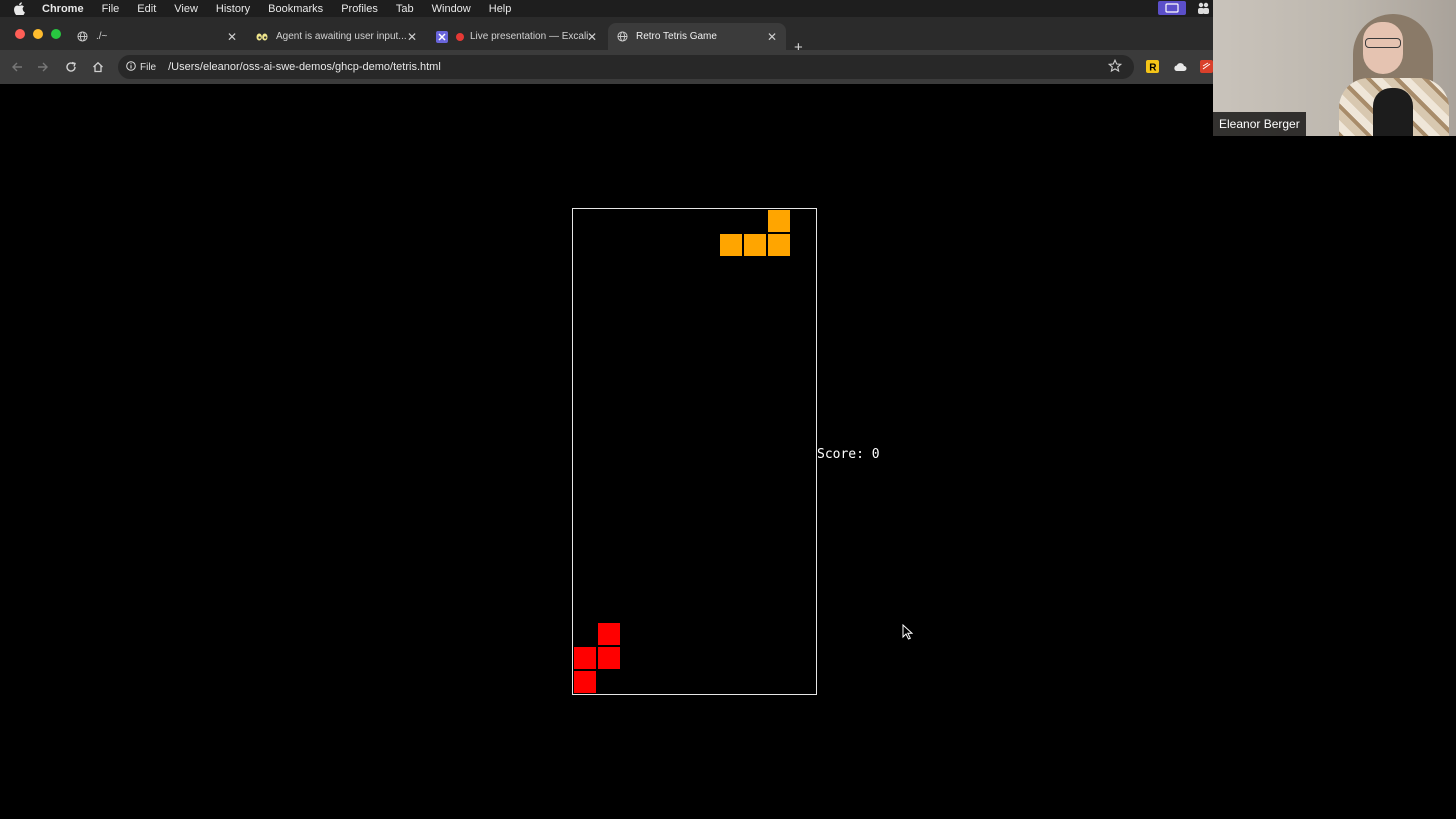 Image resolution: width=1456 pixels, height=819 pixels. Describe the element at coordinates (43, 67) in the screenshot. I see `forward-arrow-icon` at that location.